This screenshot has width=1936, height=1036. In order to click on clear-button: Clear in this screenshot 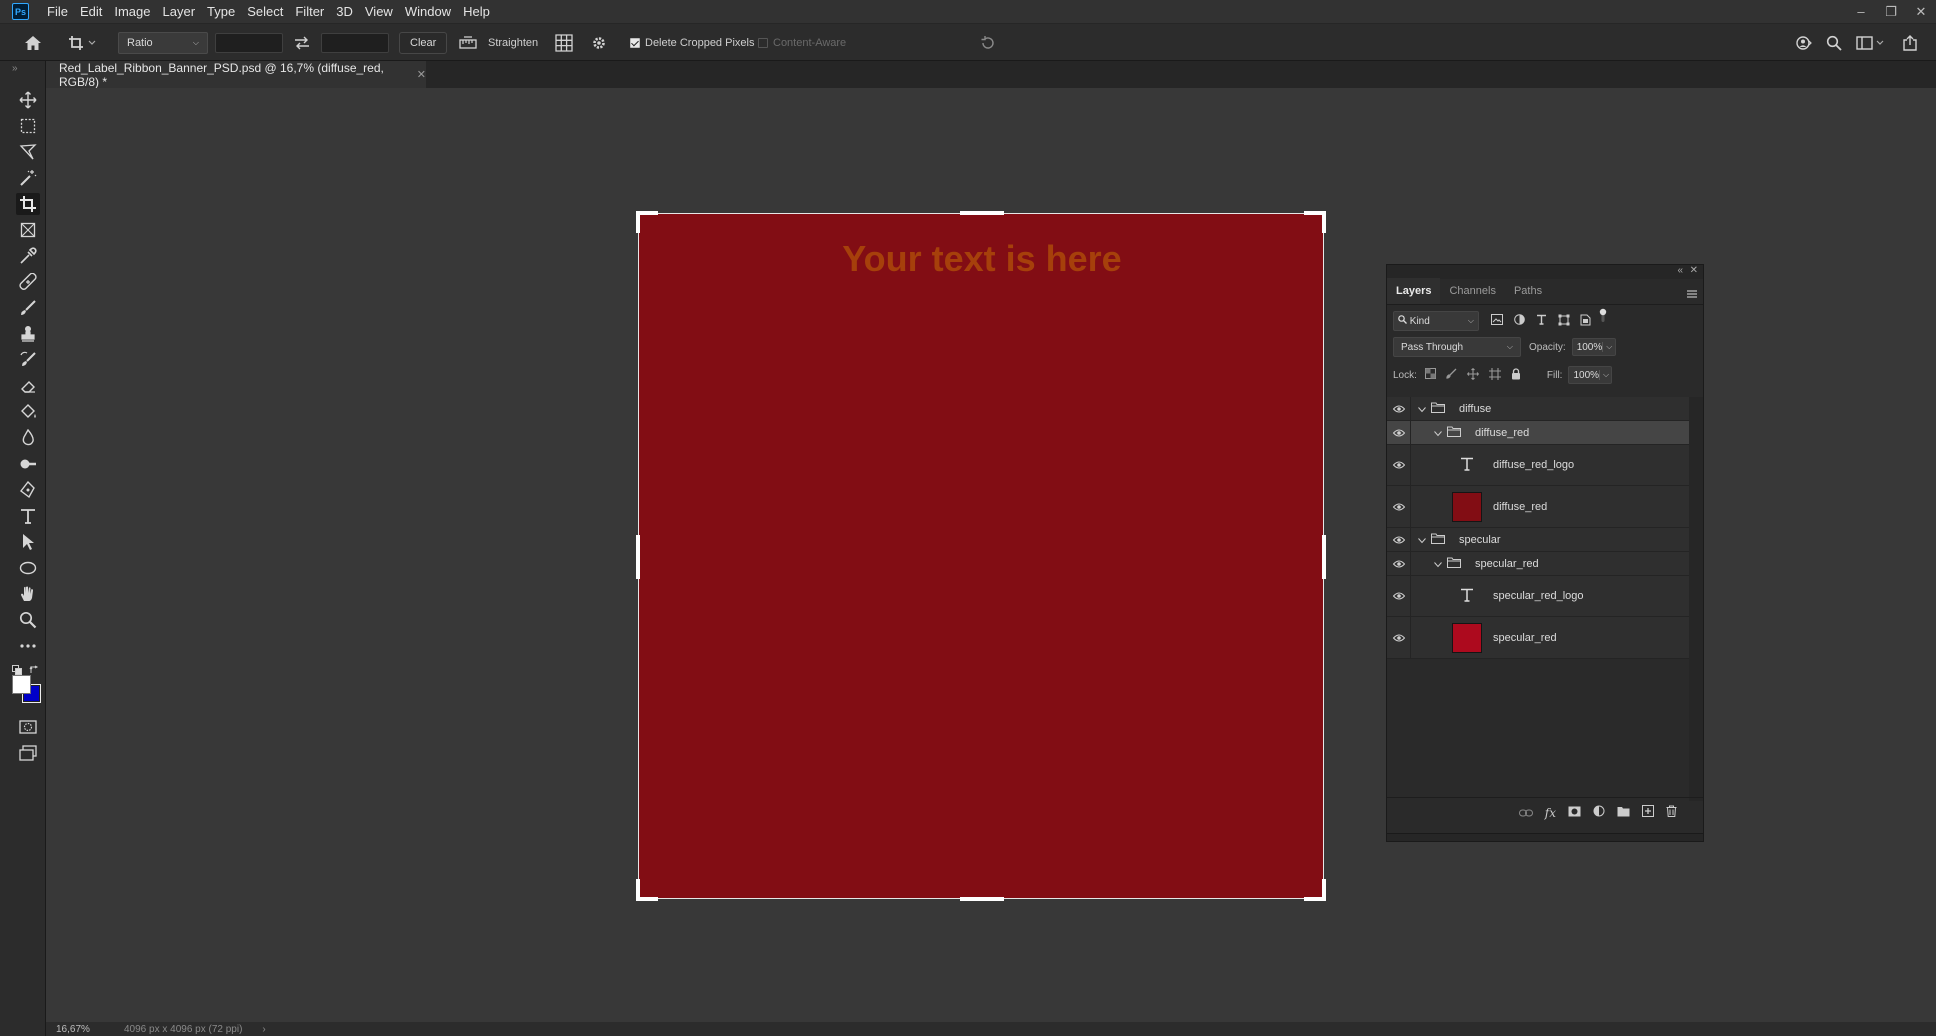, I will do `click(423, 43)`.